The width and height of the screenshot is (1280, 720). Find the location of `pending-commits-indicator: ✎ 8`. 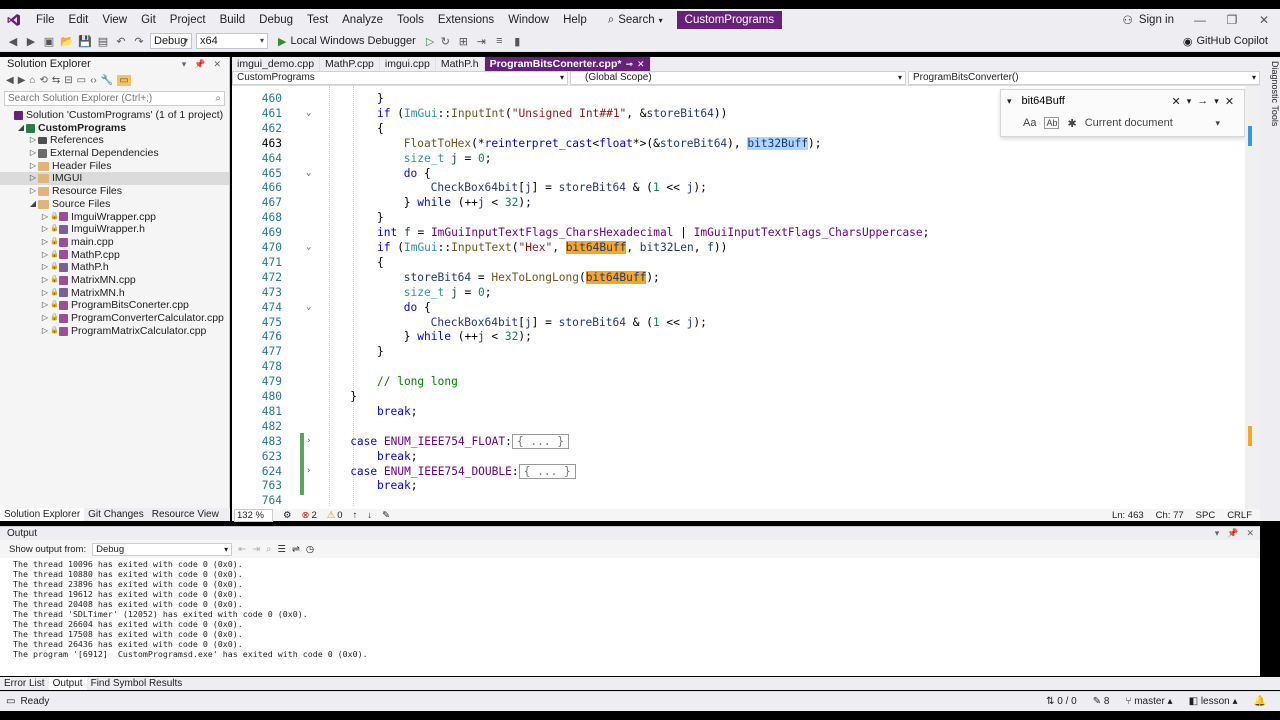

pending-commits-indicator: ✎ 8 is located at coordinates (1101, 701).